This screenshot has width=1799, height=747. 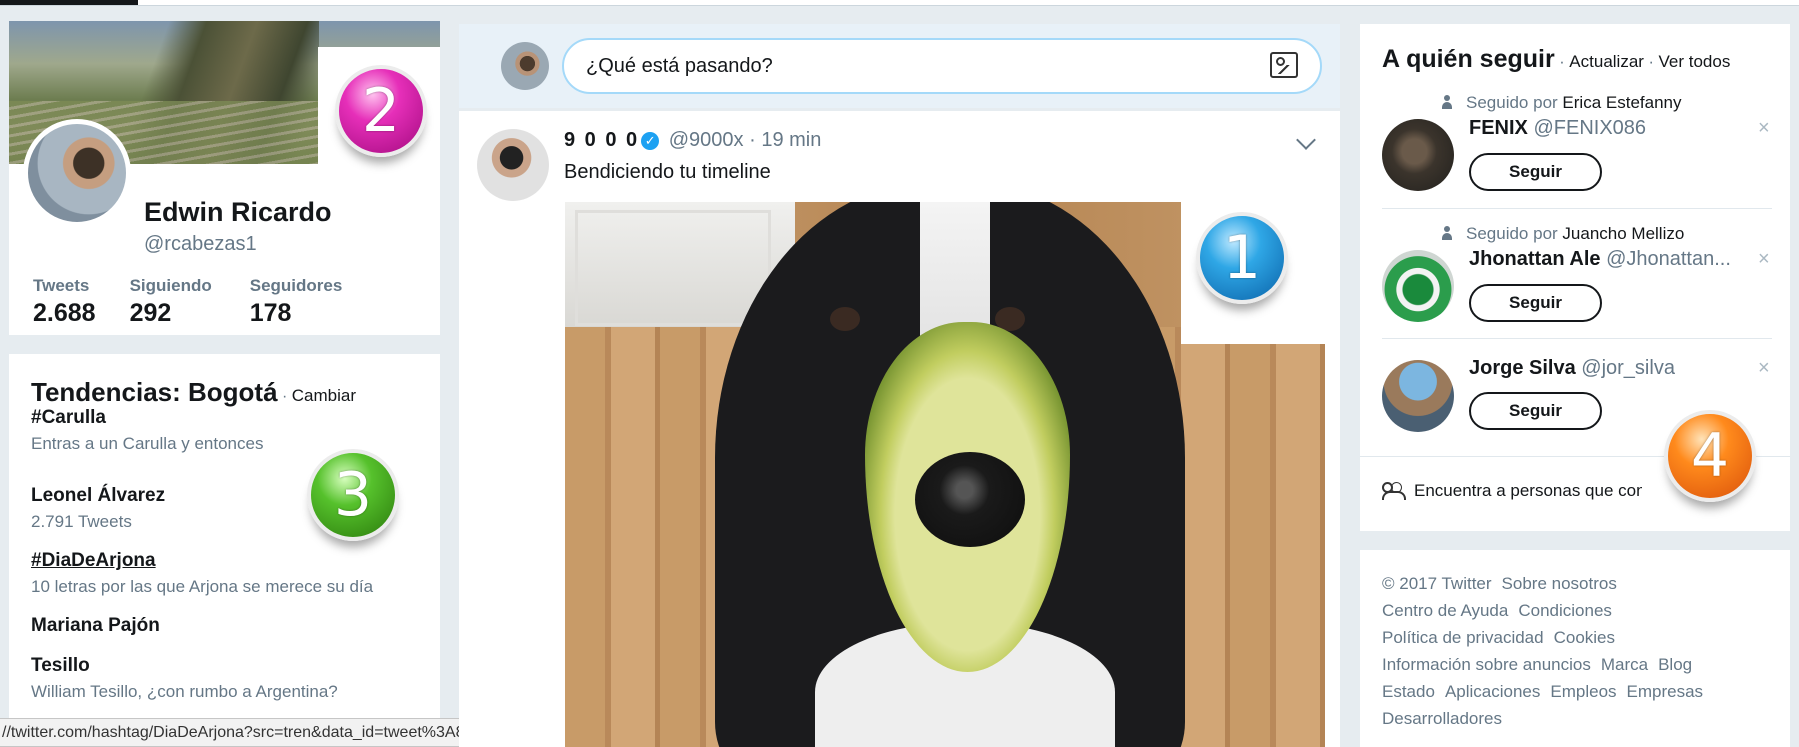 What do you see at coordinates (324, 395) in the screenshot?
I see `change-location-link: Cambiar` at bounding box center [324, 395].